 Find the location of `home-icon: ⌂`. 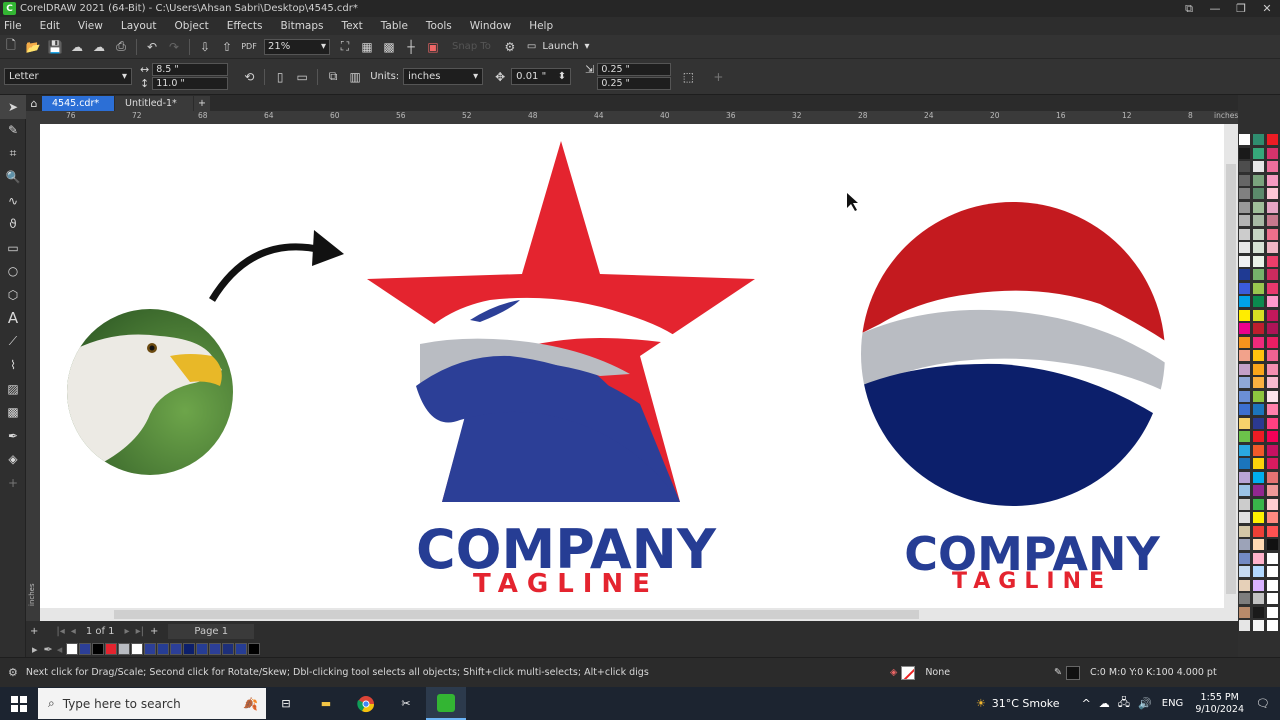

home-icon: ⌂ is located at coordinates (34, 103).